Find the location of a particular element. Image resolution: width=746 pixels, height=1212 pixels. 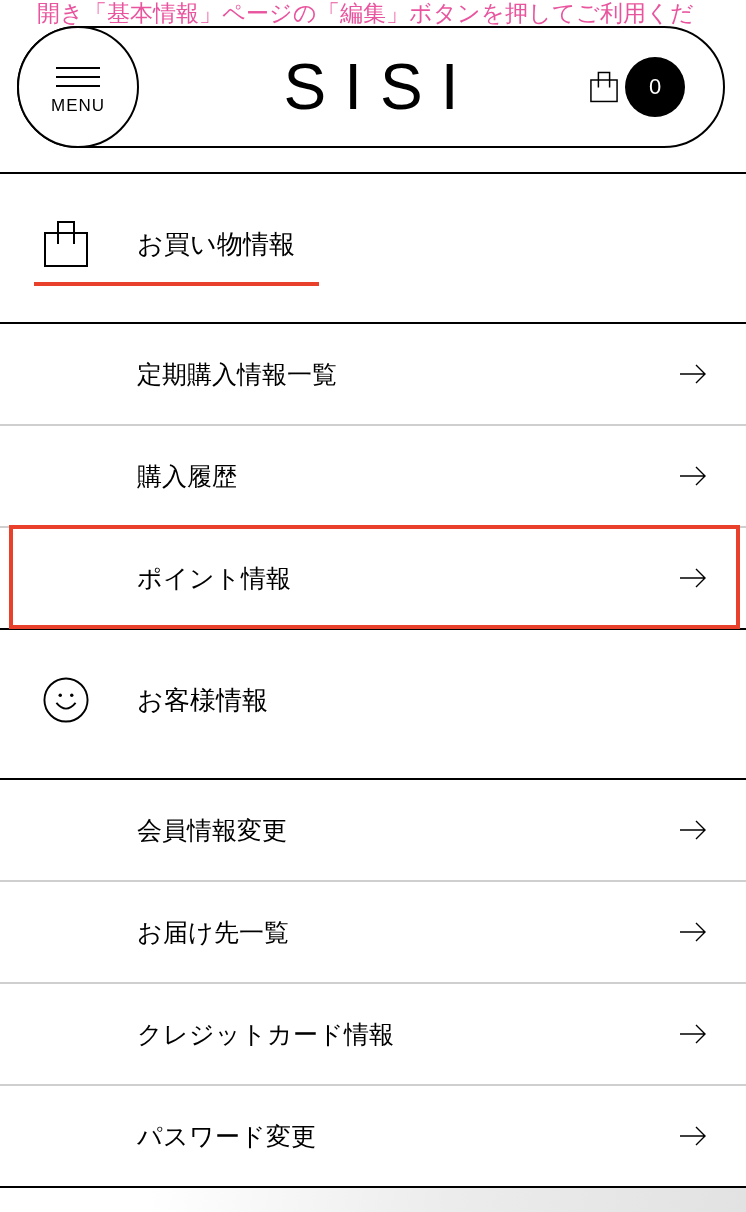

notice-text: 開き「基本情報」ページの「編集」ボタンを押してご利用くだ is located at coordinates (365, 13).